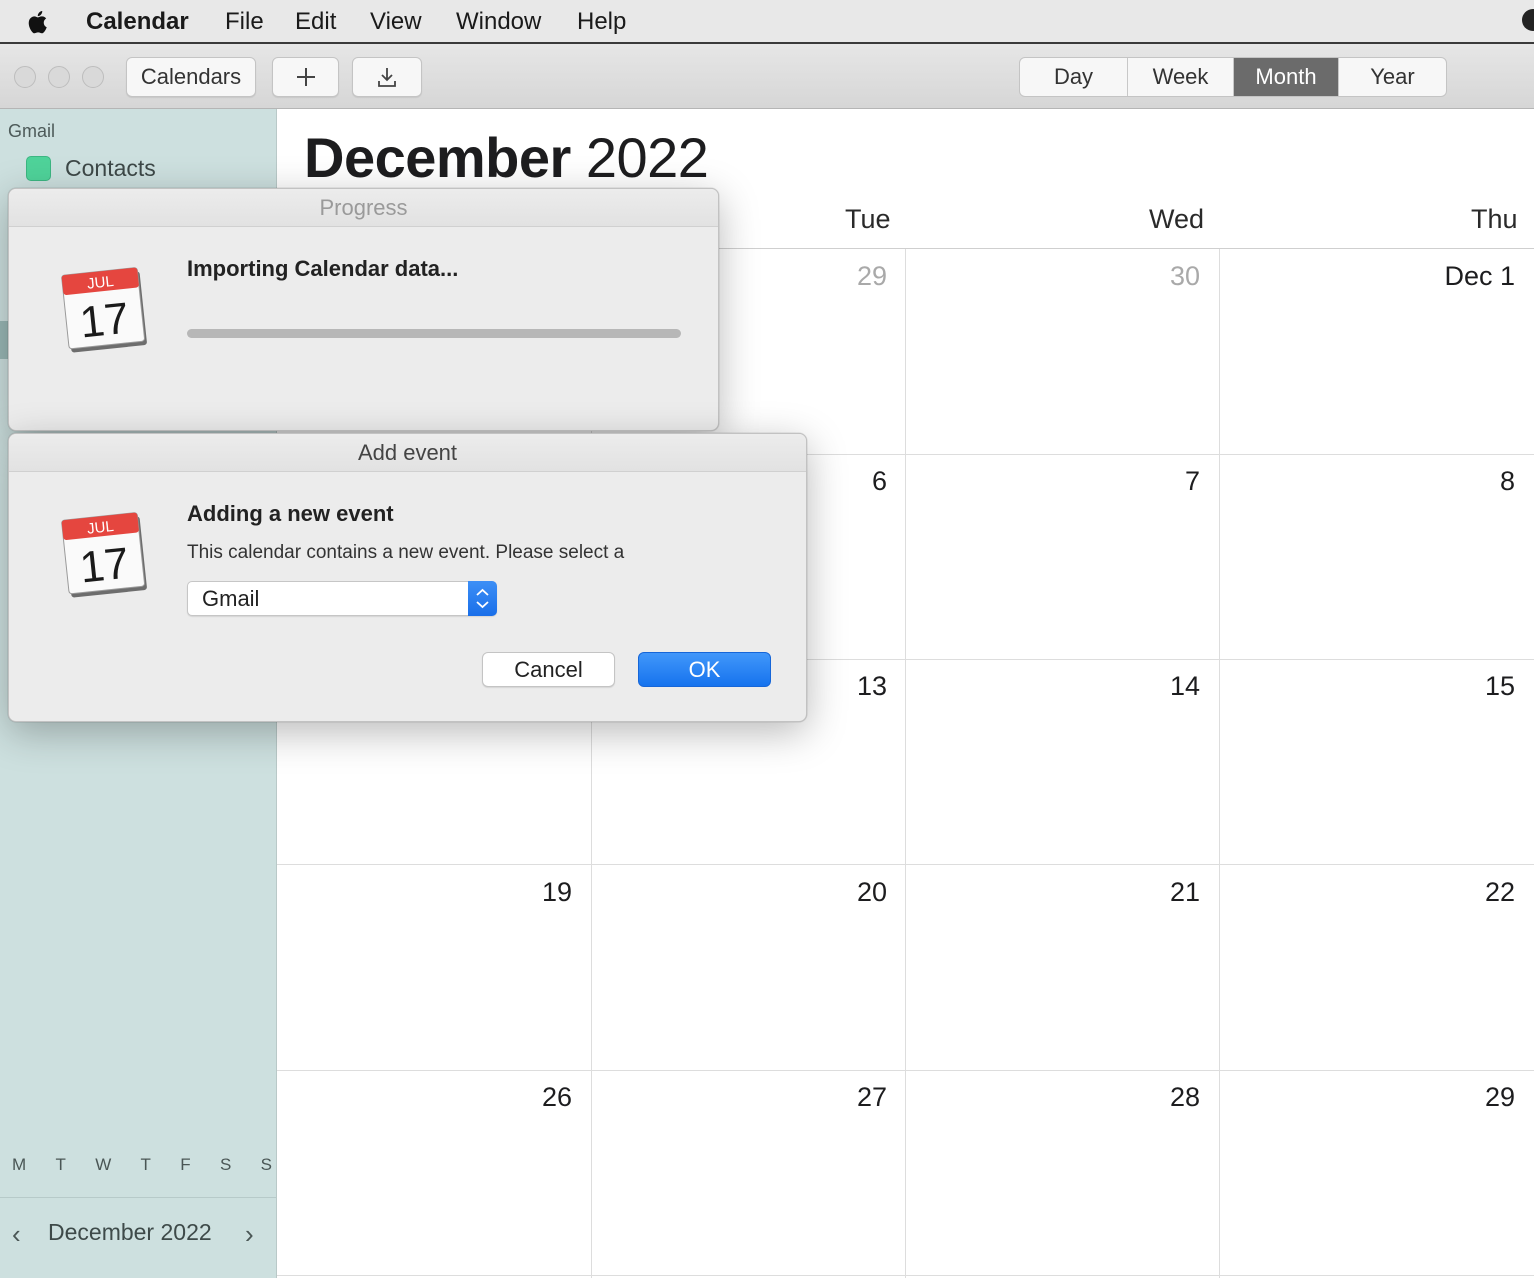 The image size is (1534, 1278). Describe the element at coordinates (1440, 892) in the screenshot. I see `day-cell-number: 22` at that location.